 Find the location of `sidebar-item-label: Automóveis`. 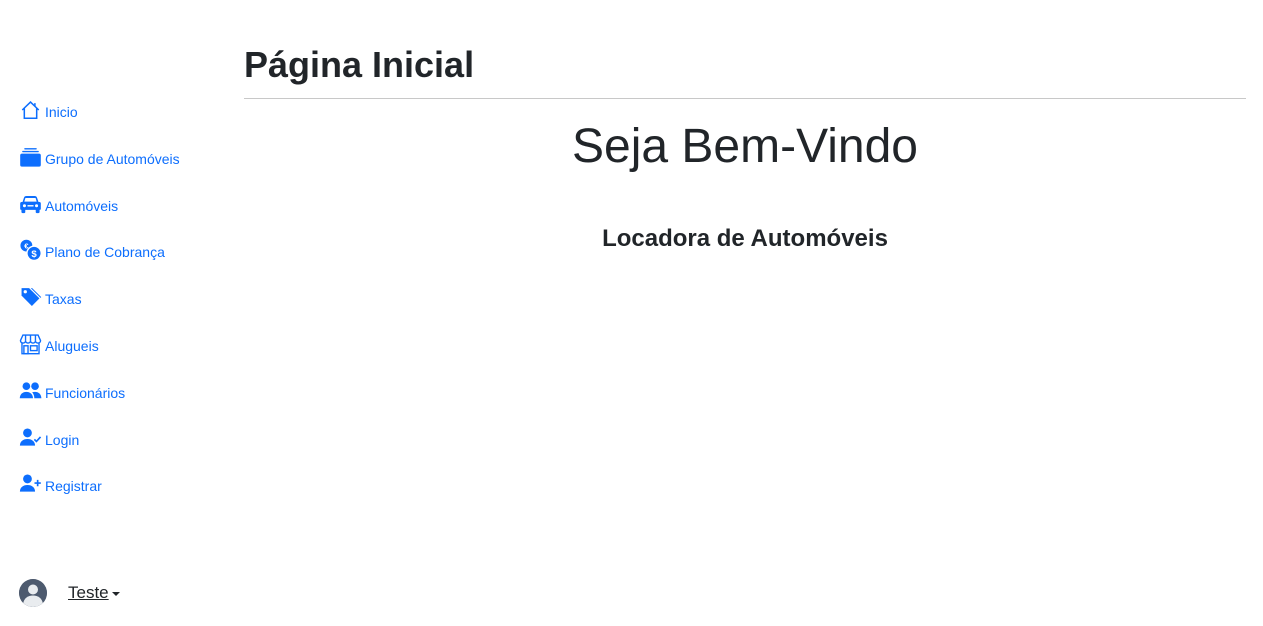

sidebar-item-label: Automóveis is located at coordinates (82, 205).